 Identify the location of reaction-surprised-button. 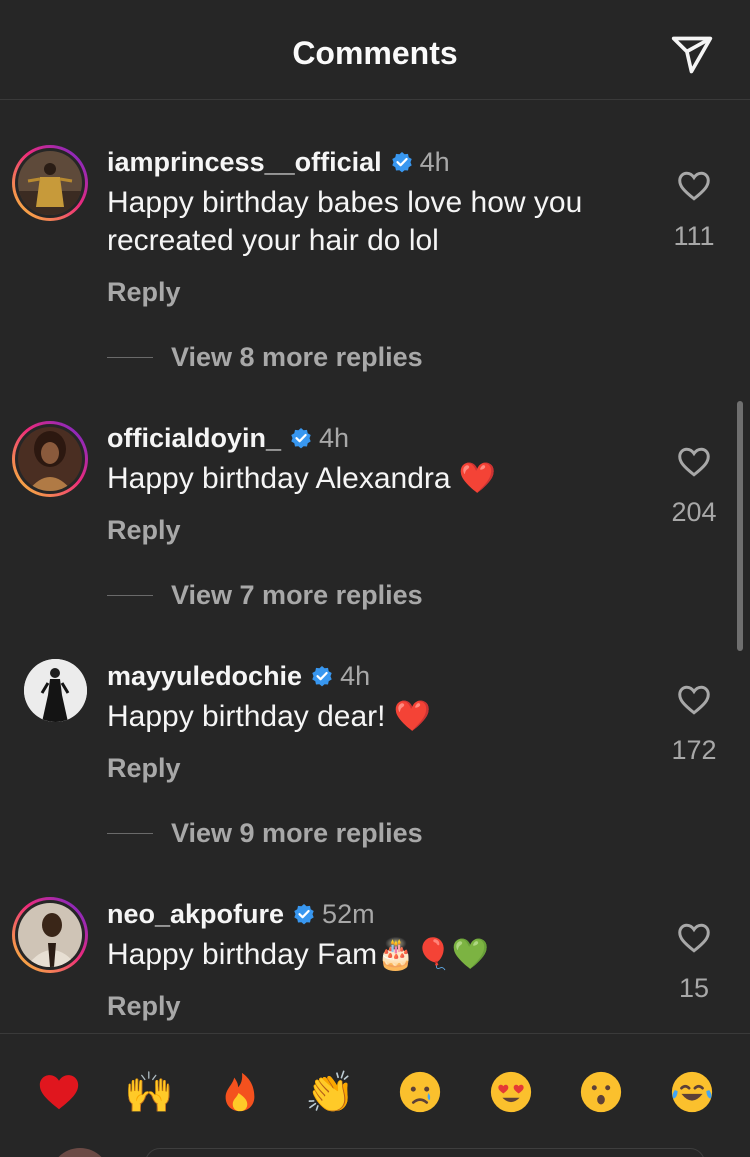
(601, 1092).